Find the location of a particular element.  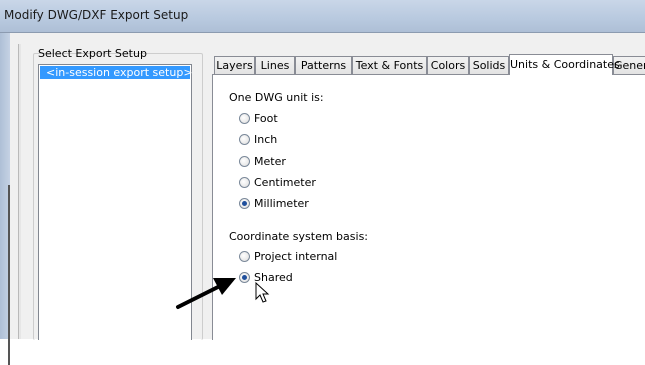

radio-label: Foot is located at coordinates (266, 118).